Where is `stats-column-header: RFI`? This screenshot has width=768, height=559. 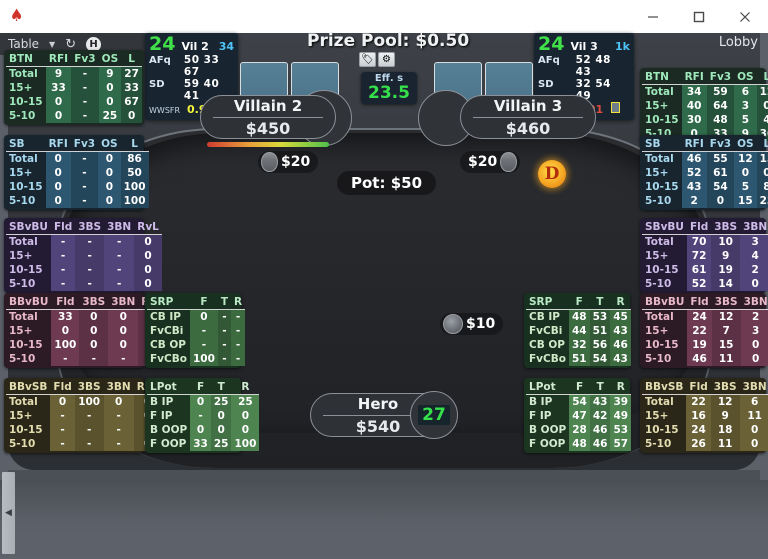
stats-column-header: RFI is located at coordinates (694, 144).